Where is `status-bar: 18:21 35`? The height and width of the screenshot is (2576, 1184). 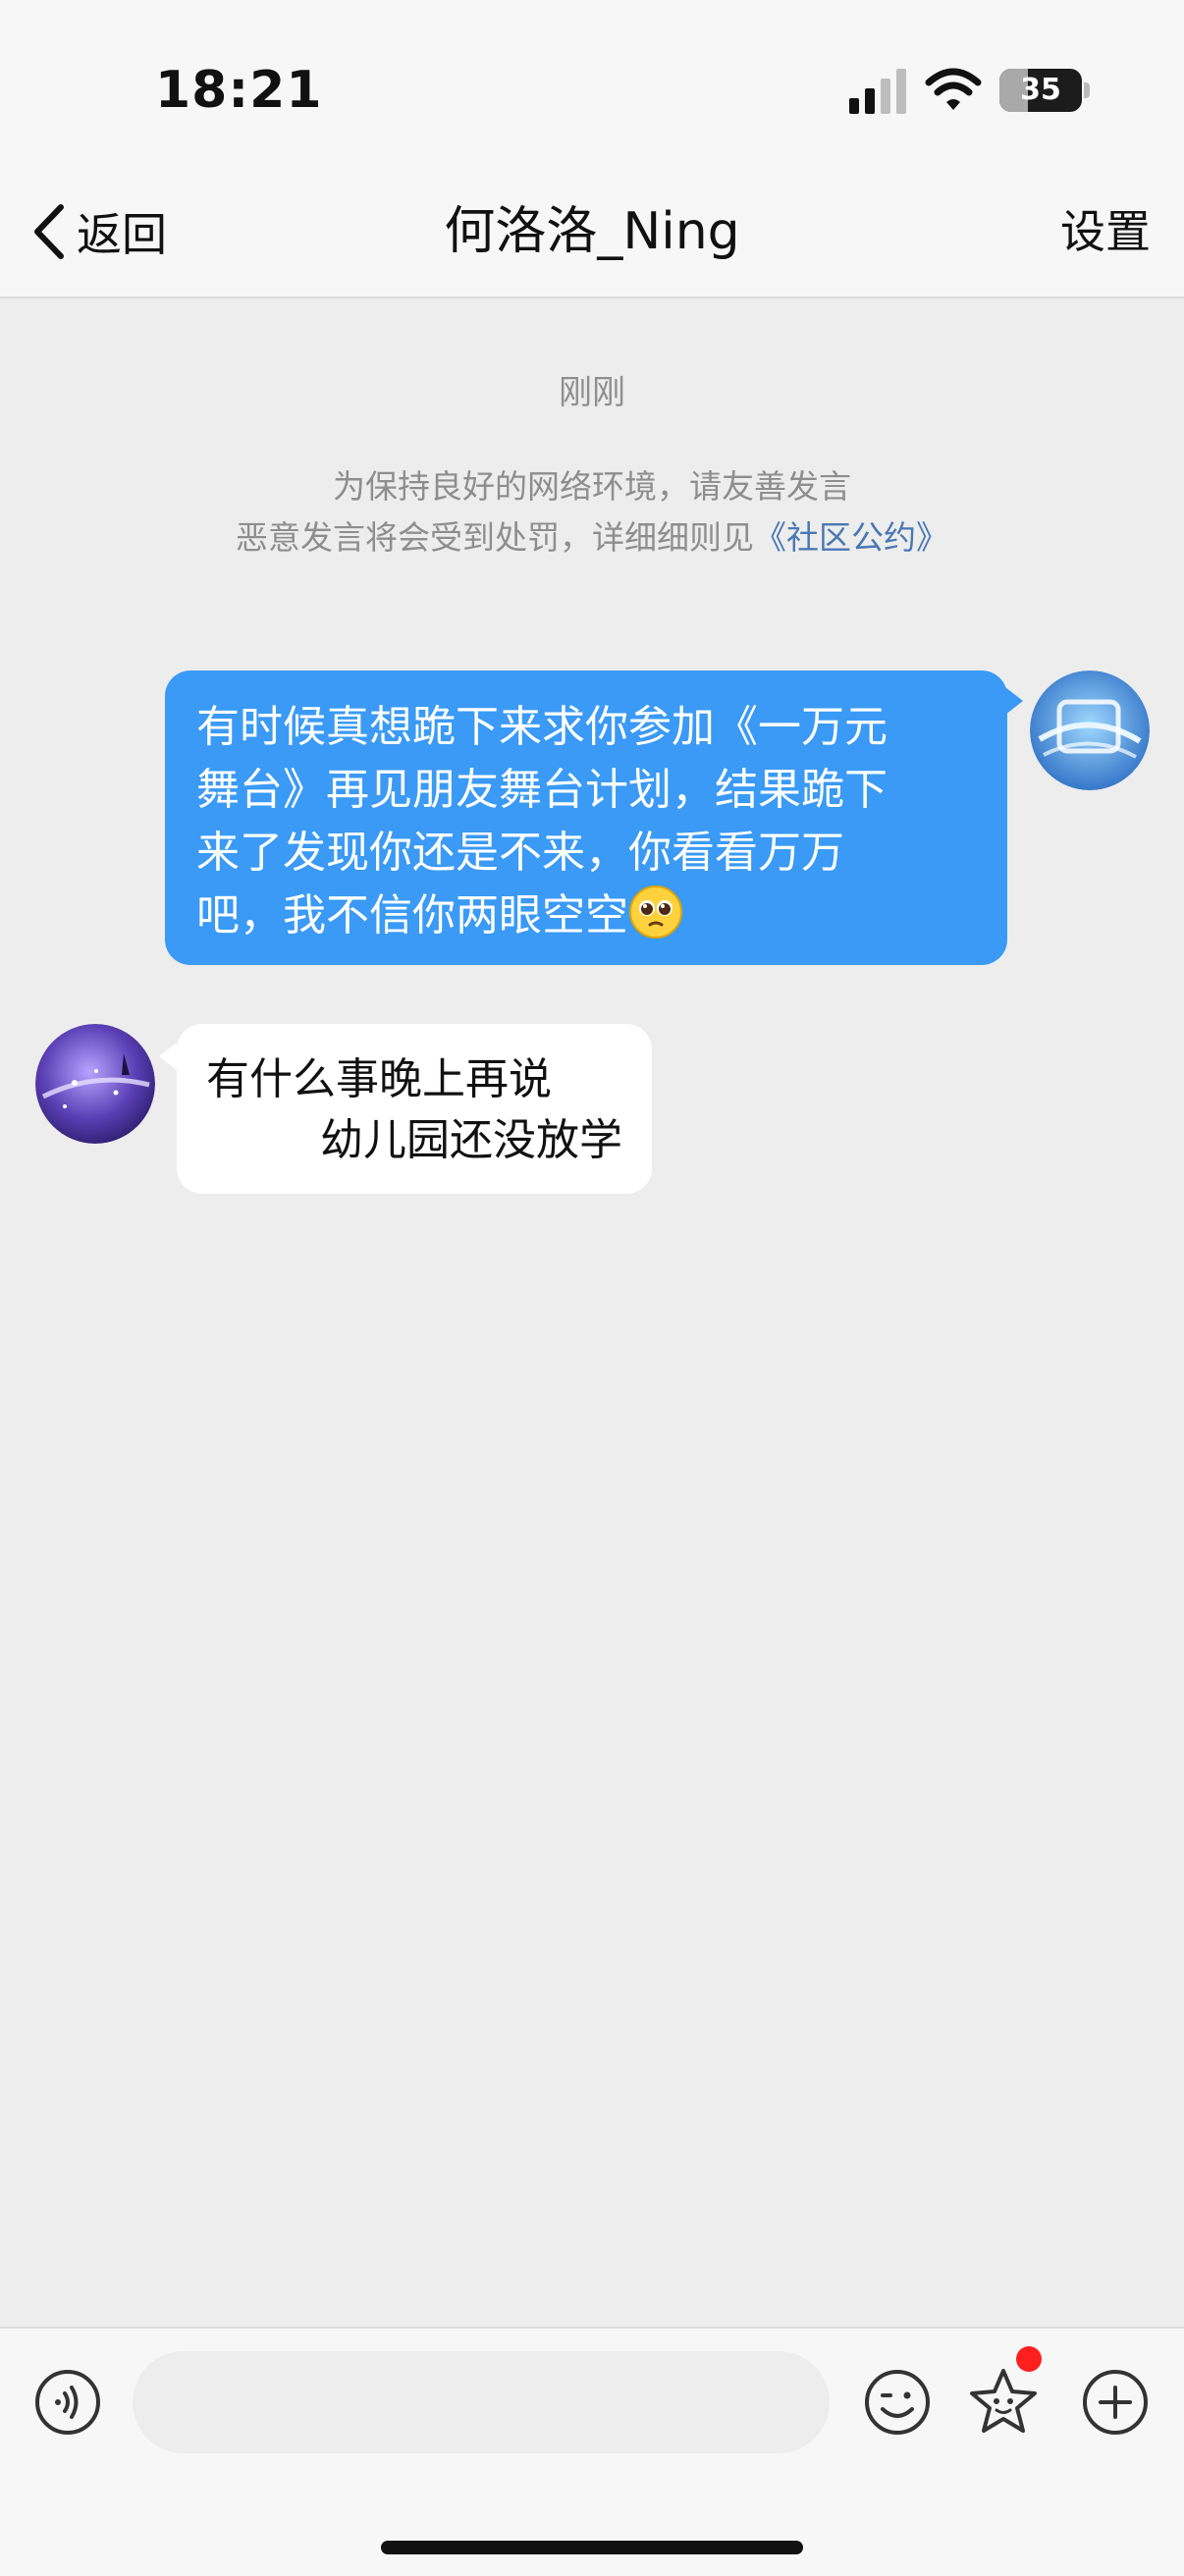
status-bar: 18:21 35 is located at coordinates (592, 83).